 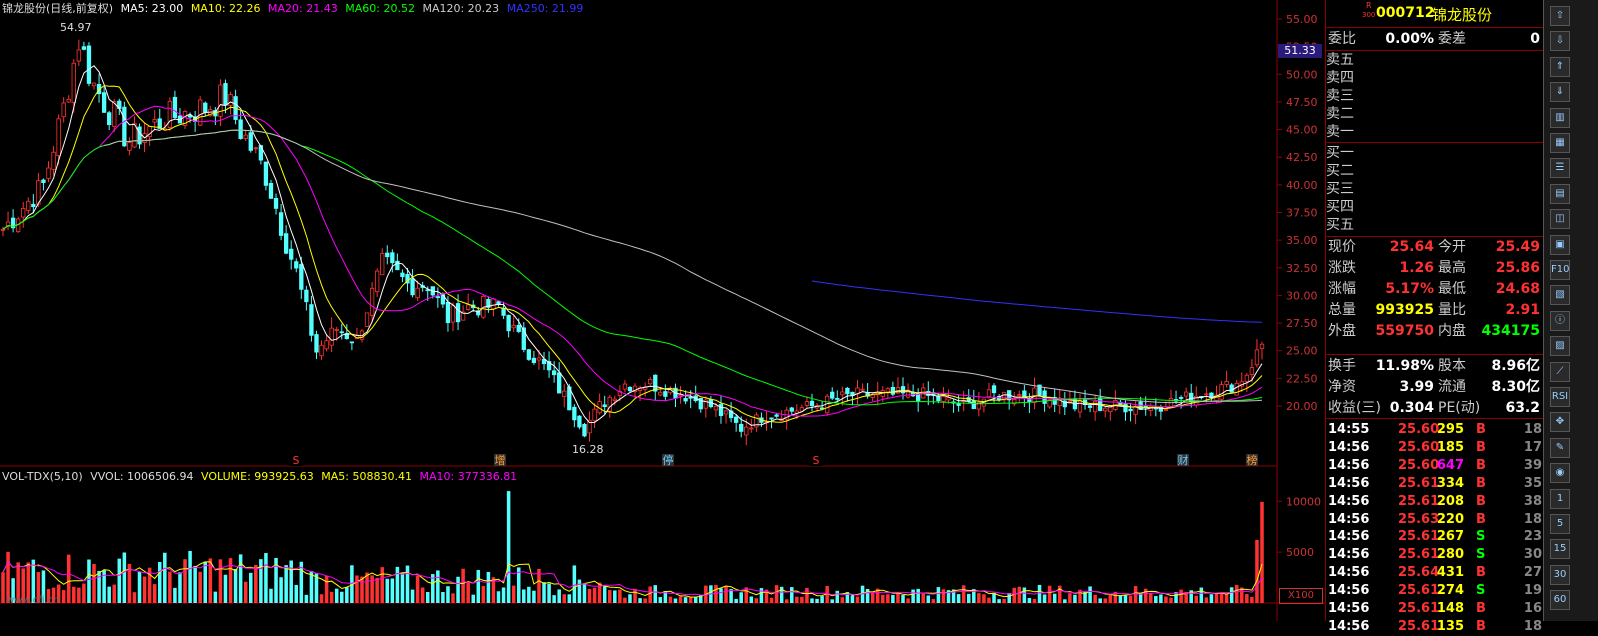 What do you see at coordinates (1560, 346) in the screenshot?
I see `stats-icon: ▨` at bounding box center [1560, 346].